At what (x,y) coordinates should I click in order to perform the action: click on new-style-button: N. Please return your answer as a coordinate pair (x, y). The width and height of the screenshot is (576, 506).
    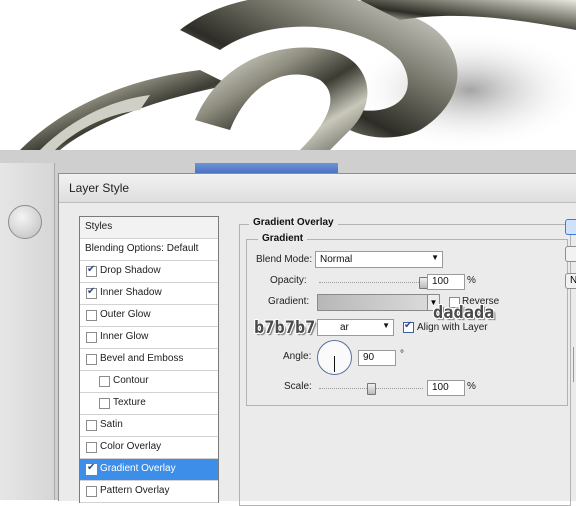
    Looking at the image, I should click on (570, 281).